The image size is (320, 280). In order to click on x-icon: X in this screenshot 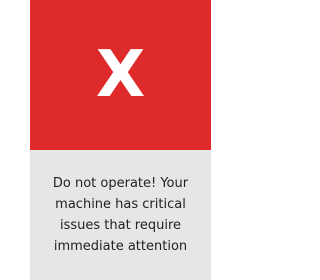, I will do `click(120, 75)`.